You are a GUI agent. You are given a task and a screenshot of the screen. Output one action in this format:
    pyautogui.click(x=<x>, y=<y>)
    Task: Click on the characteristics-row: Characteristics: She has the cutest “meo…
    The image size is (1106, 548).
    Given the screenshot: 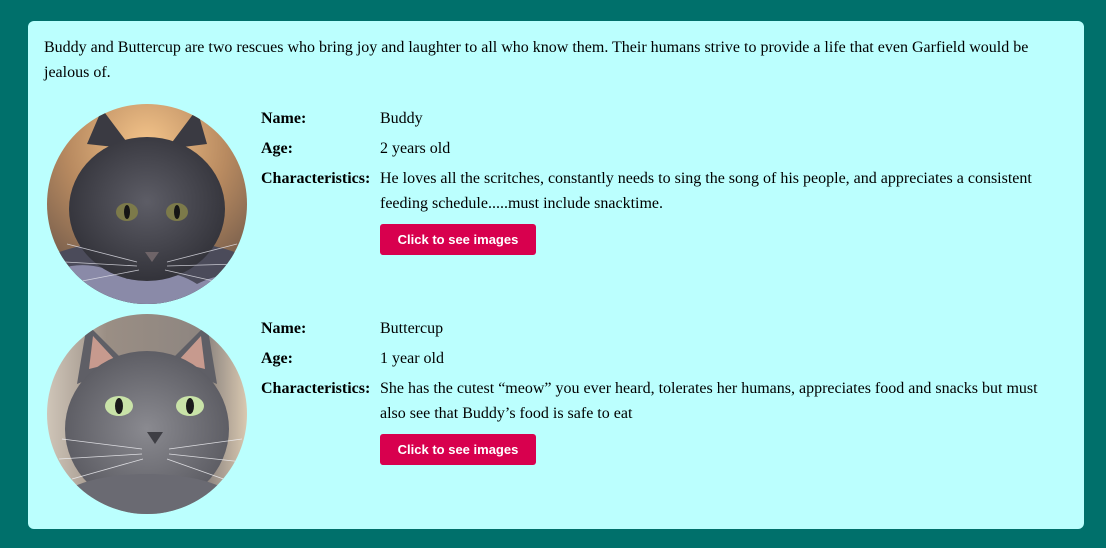 What is the action you would take?
    pyautogui.click(x=661, y=401)
    